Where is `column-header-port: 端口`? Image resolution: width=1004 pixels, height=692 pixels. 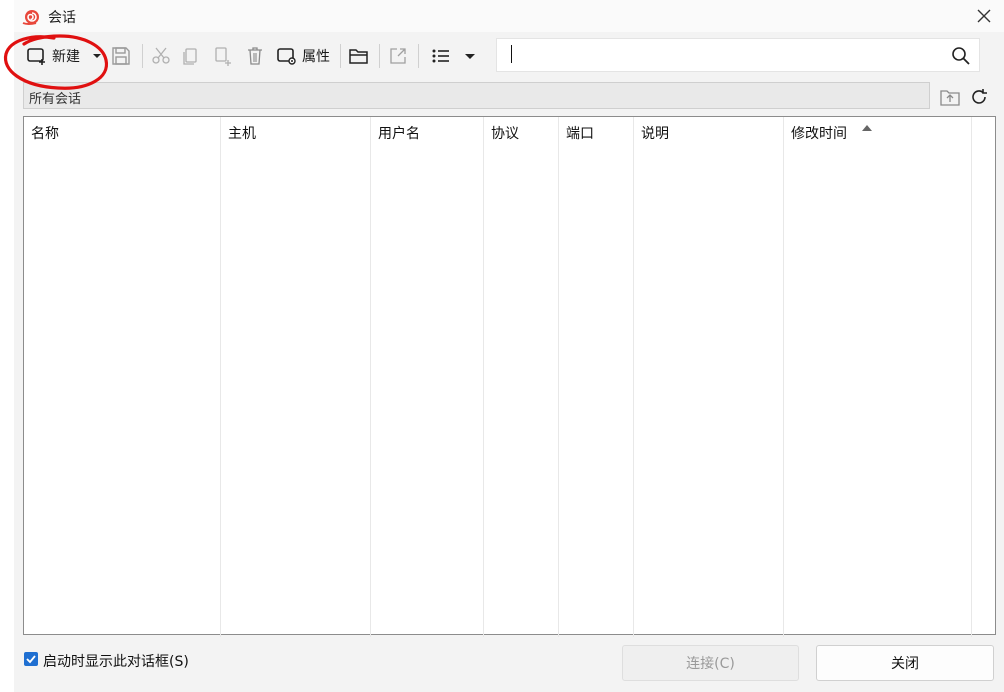
column-header-port: 端口 is located at coordinates (596, 377).